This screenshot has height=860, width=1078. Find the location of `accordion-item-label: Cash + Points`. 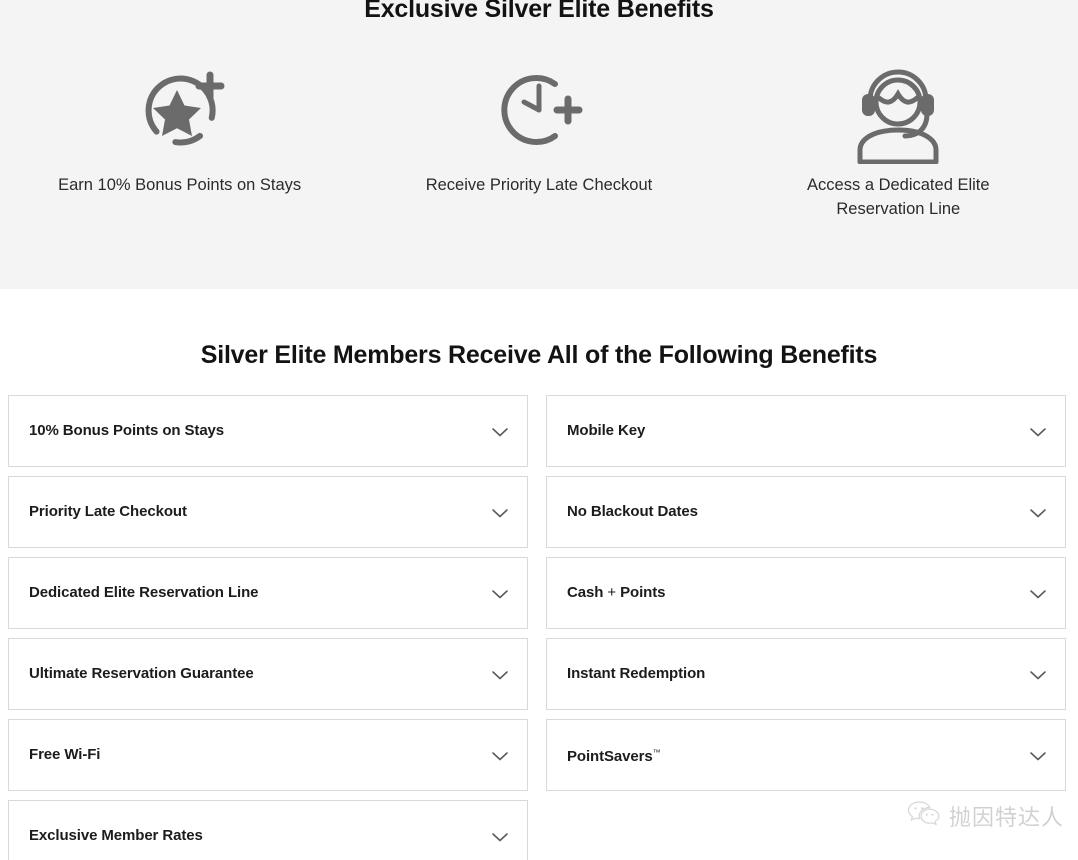

accordion-item-label: Cash + Points is located at coordinates (606, 593).